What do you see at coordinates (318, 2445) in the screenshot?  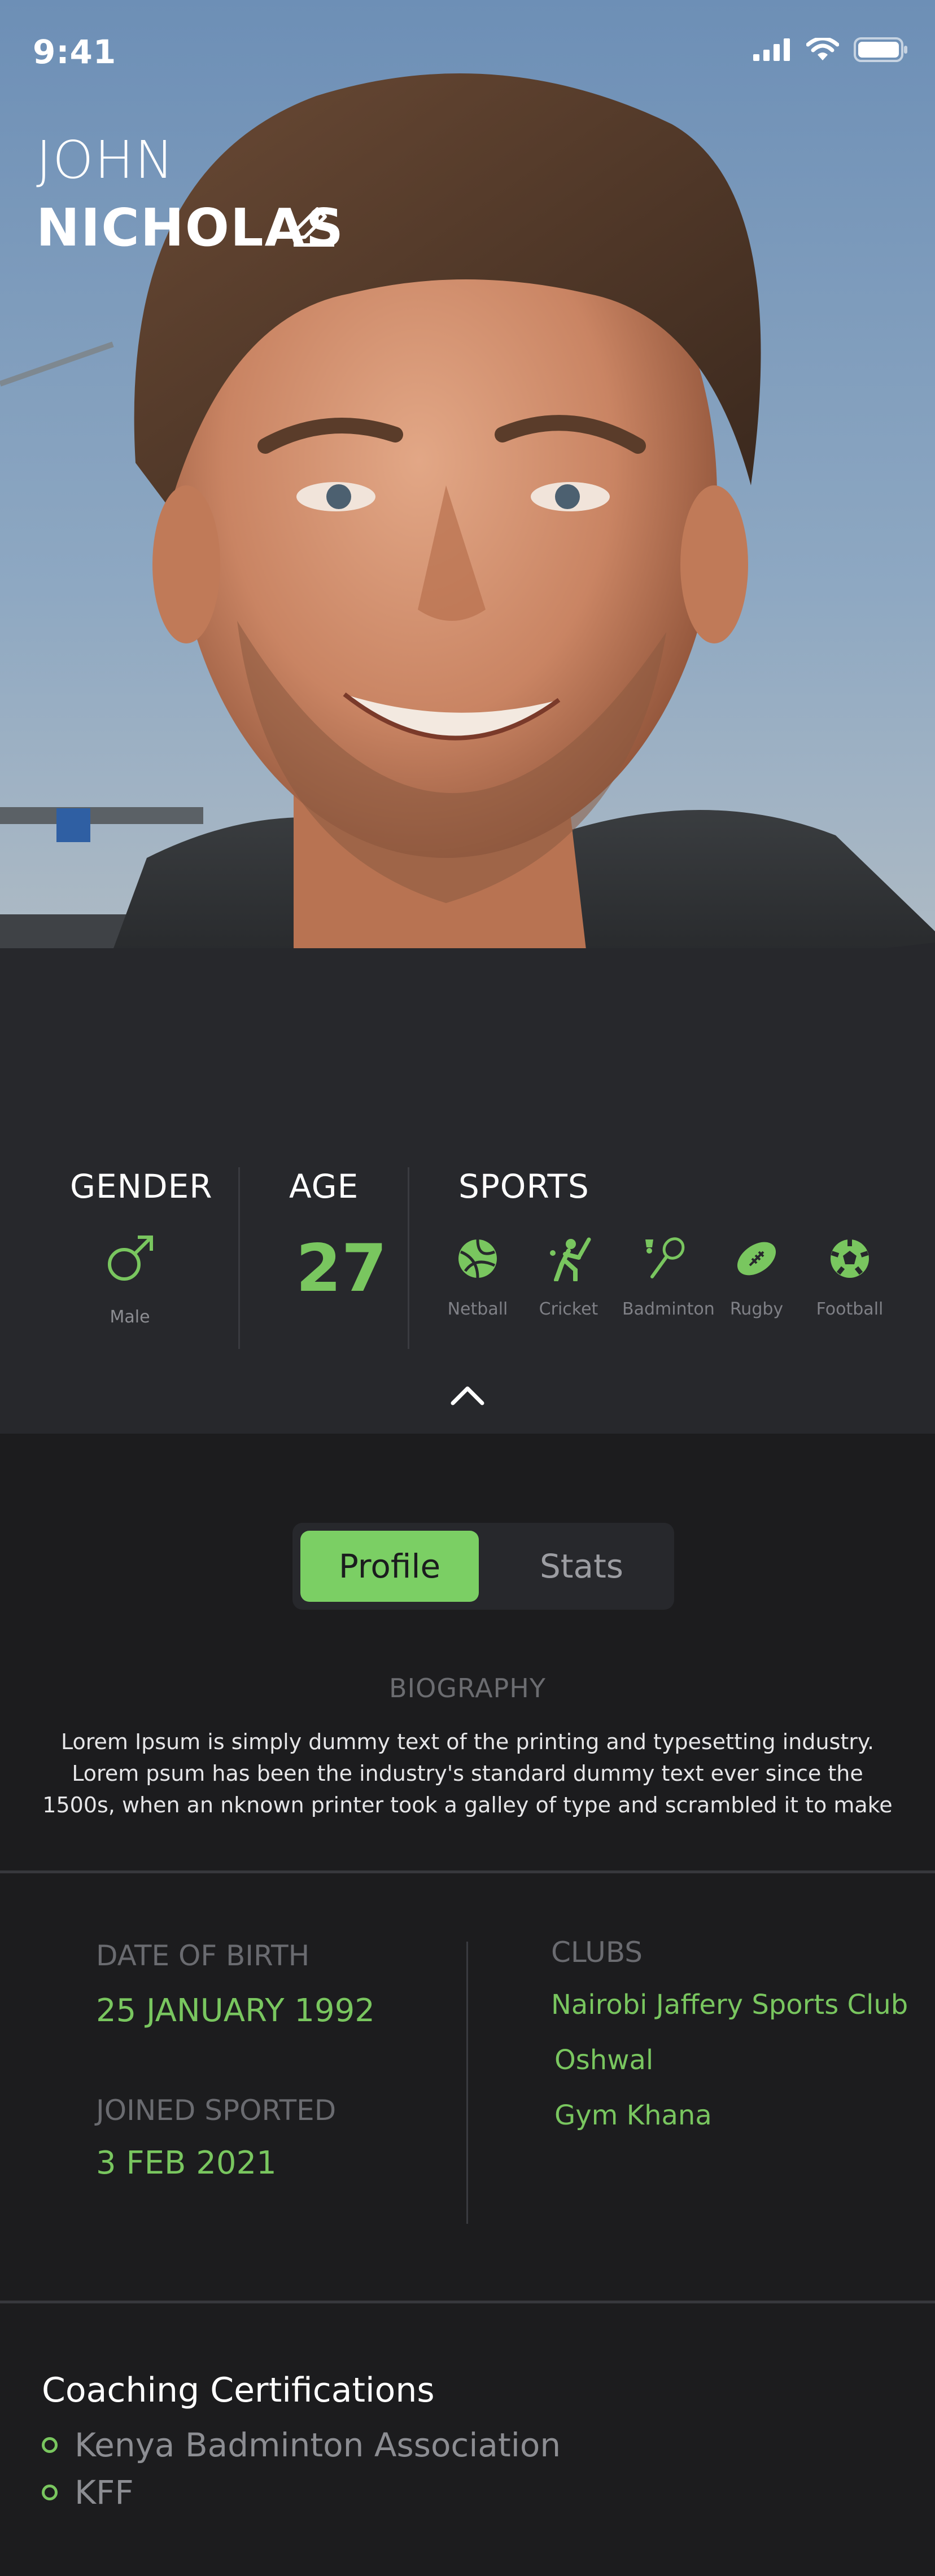 I see `certification-label: Kenya Badminton Association` at bounding box center [318, 2445].